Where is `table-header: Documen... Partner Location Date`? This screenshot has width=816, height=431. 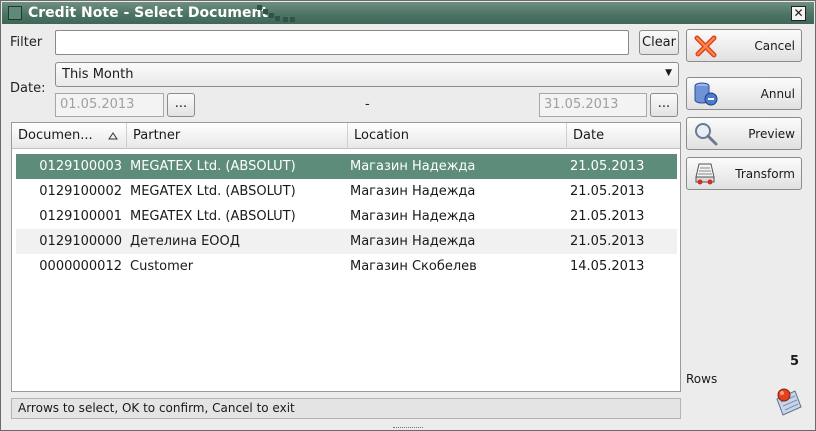 table-header: Documen... Partner Location Date is located at coordinates (346, 136).